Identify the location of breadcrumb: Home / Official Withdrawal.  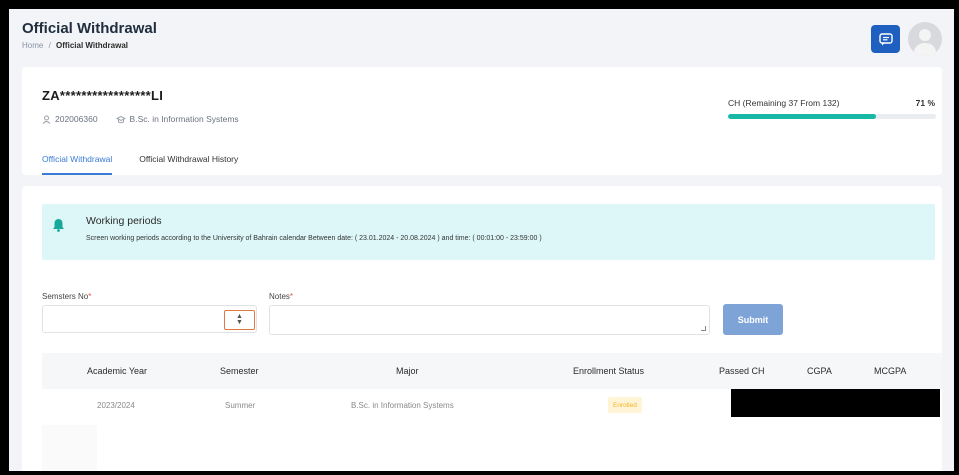
(75, 45).